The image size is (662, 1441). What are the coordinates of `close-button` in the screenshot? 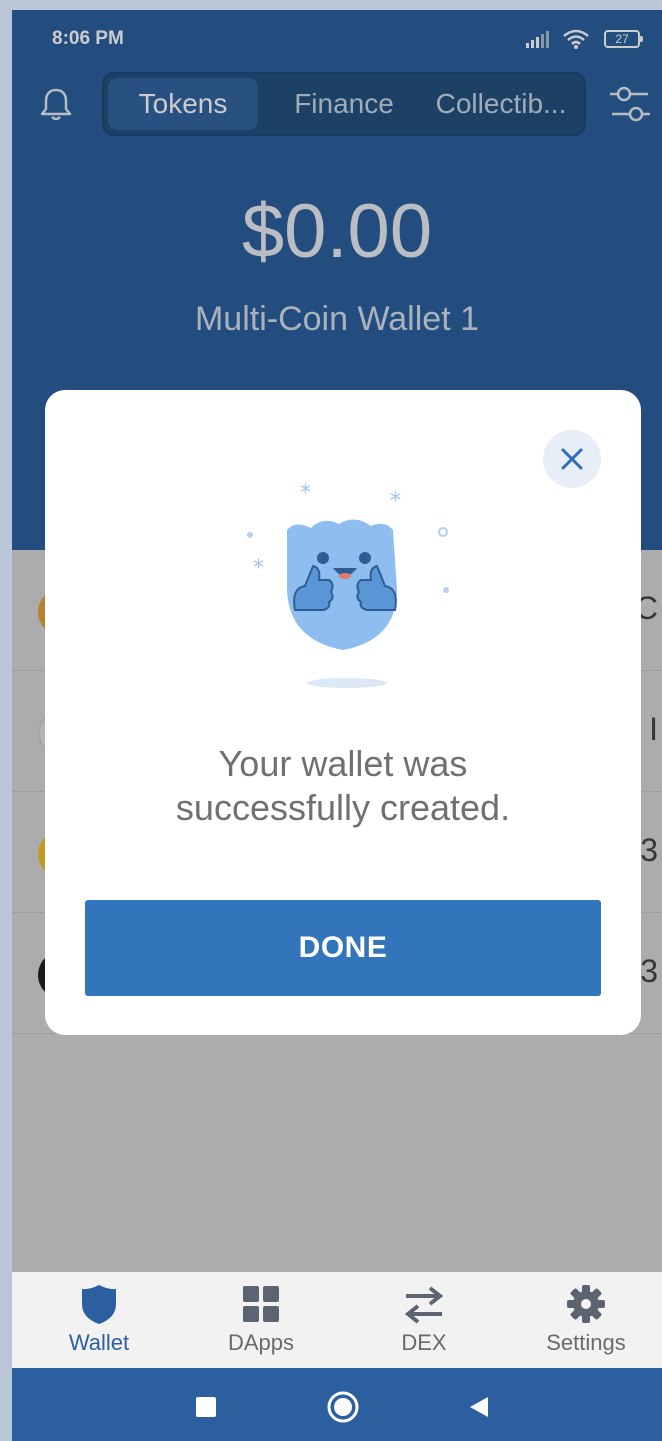 It's located at (572, 459).